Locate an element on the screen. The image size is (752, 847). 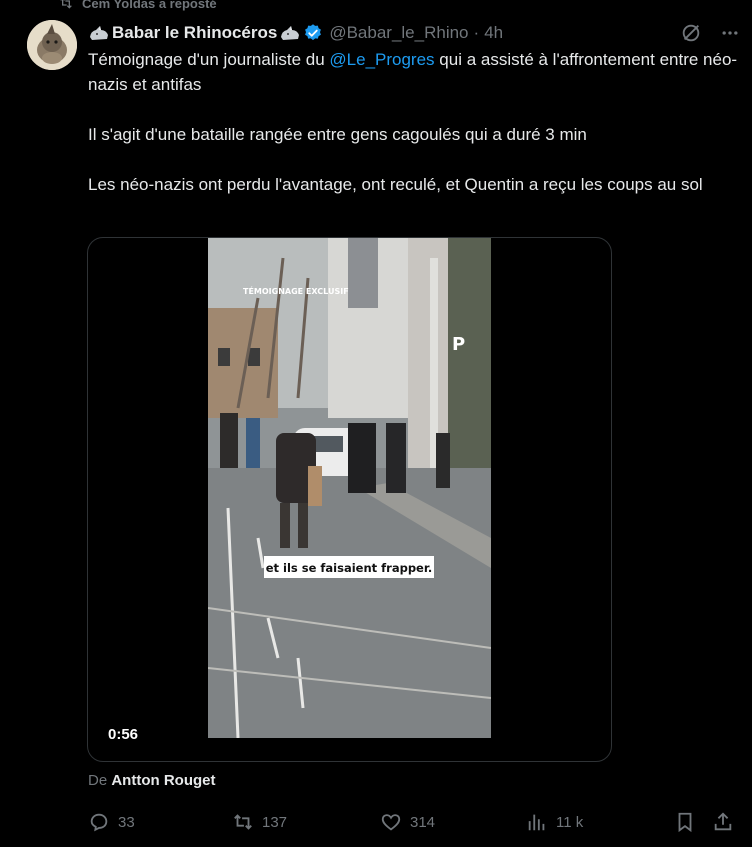
video-caption: et ils se faisaient frapper. is located at coordinates (349, 568).